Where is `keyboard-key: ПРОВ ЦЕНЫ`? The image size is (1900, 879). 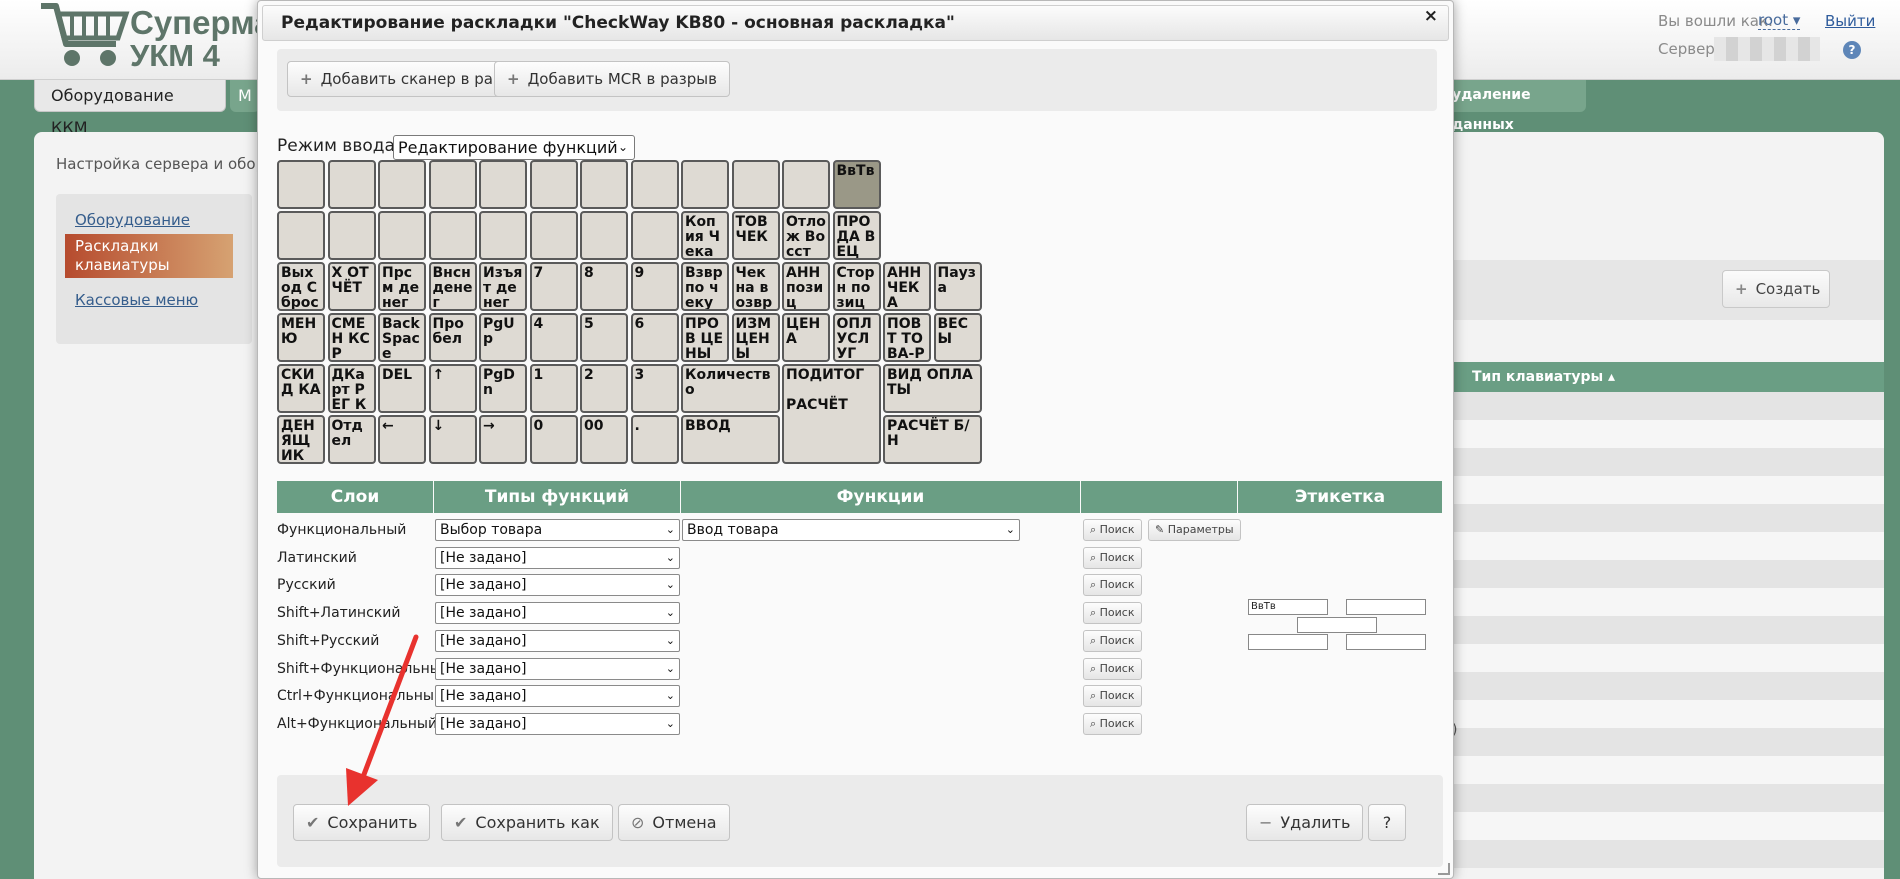
keyboard-key: ПРОВ ЦЕНЫ is located at coordinates (705, 337).